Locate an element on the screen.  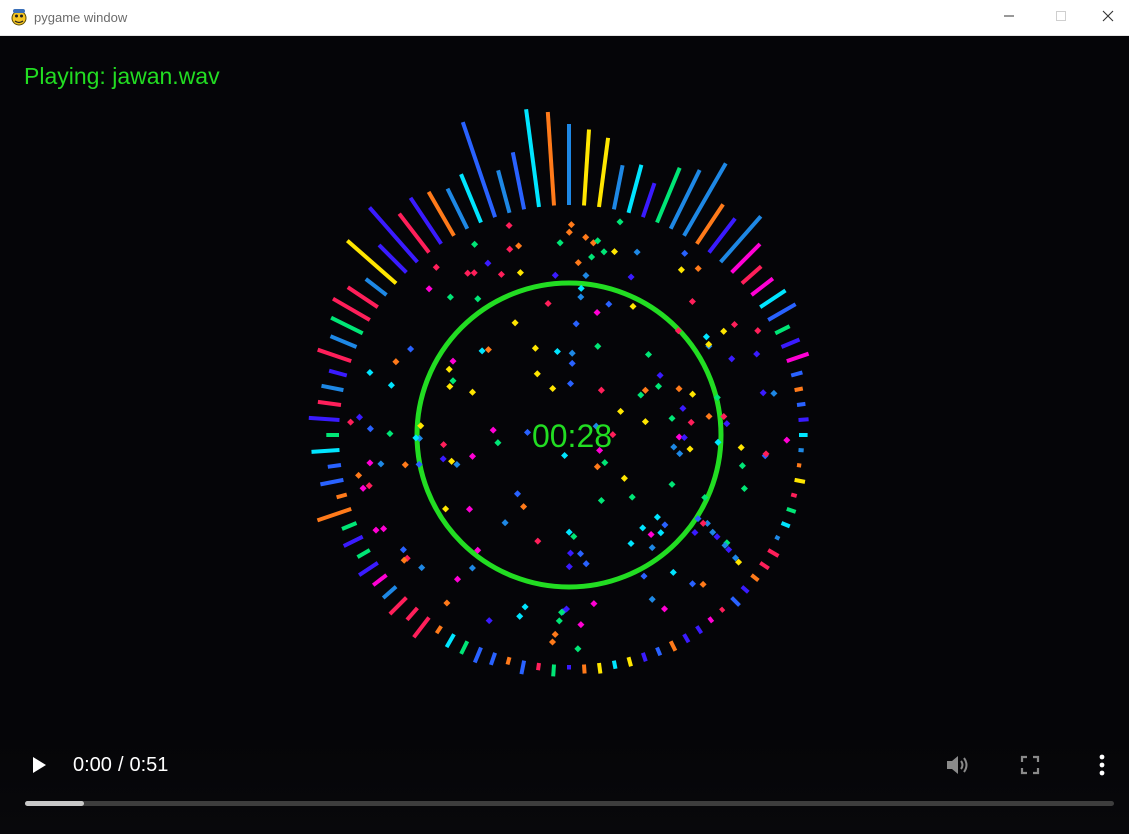
pygame-snake-icon is located at coordinates (19, 17).